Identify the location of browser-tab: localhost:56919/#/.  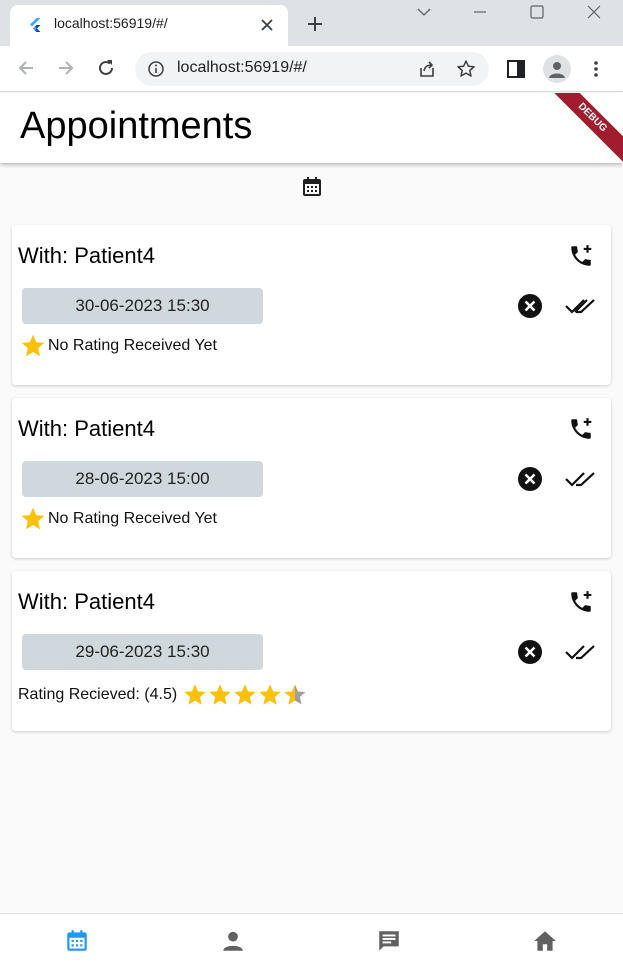
(149, 25).